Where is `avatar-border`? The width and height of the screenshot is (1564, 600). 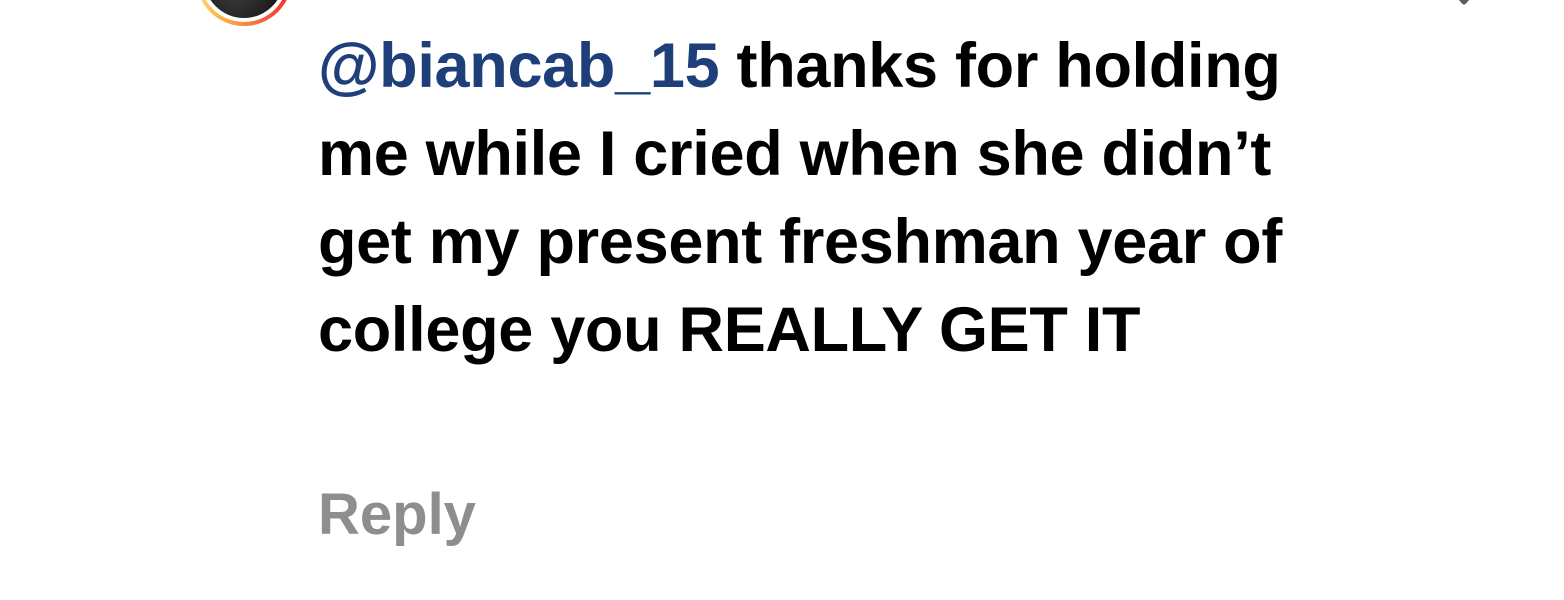
avatar-border is located at coordinates (244, 11).